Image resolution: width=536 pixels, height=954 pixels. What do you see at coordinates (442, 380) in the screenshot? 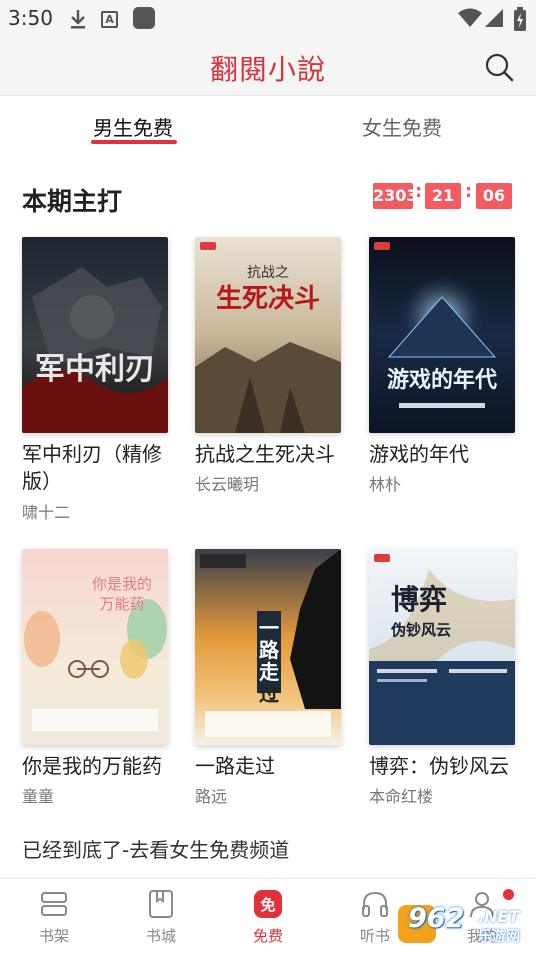
I see `svg-text: 游戏的年代` at bounding box center [442, 380].